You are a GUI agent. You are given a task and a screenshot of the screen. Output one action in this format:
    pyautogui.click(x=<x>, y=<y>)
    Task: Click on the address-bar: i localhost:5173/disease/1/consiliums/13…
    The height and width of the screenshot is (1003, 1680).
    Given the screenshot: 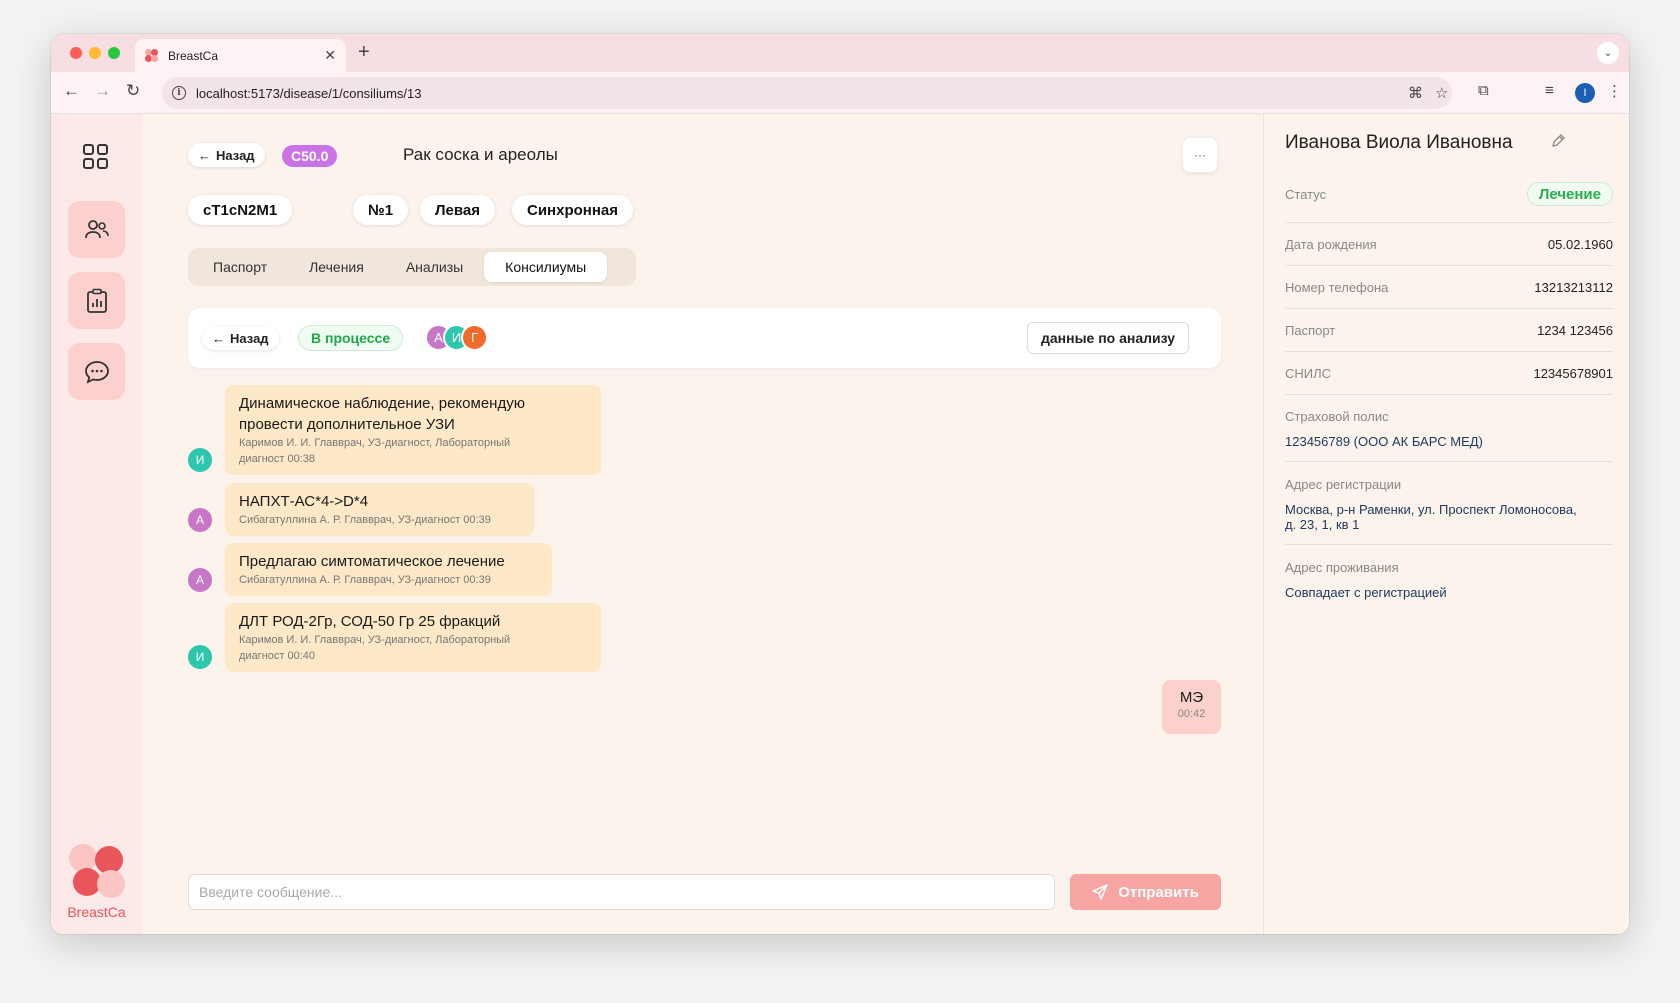 What is the action you would take?
    pyautogui.click(x=807, y=93)
    